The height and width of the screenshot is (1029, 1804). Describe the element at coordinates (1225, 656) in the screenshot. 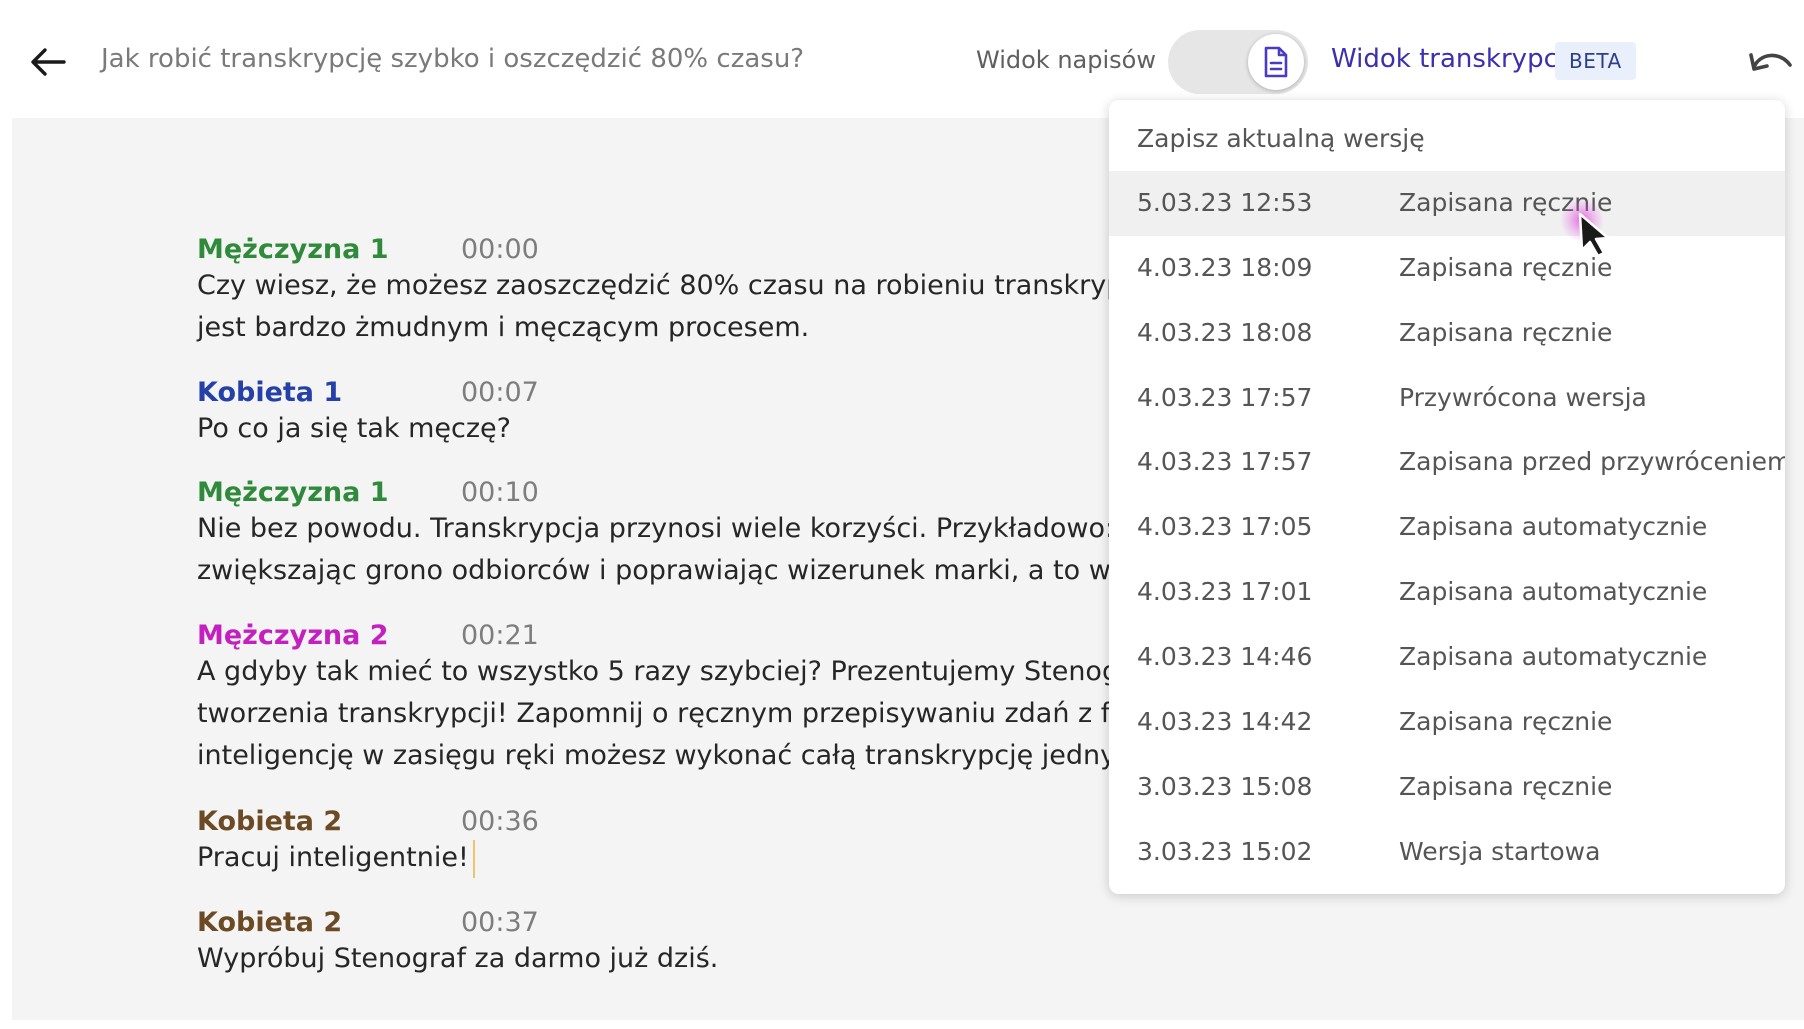

I see `version-date: 4.03.23 14:46` at that location.